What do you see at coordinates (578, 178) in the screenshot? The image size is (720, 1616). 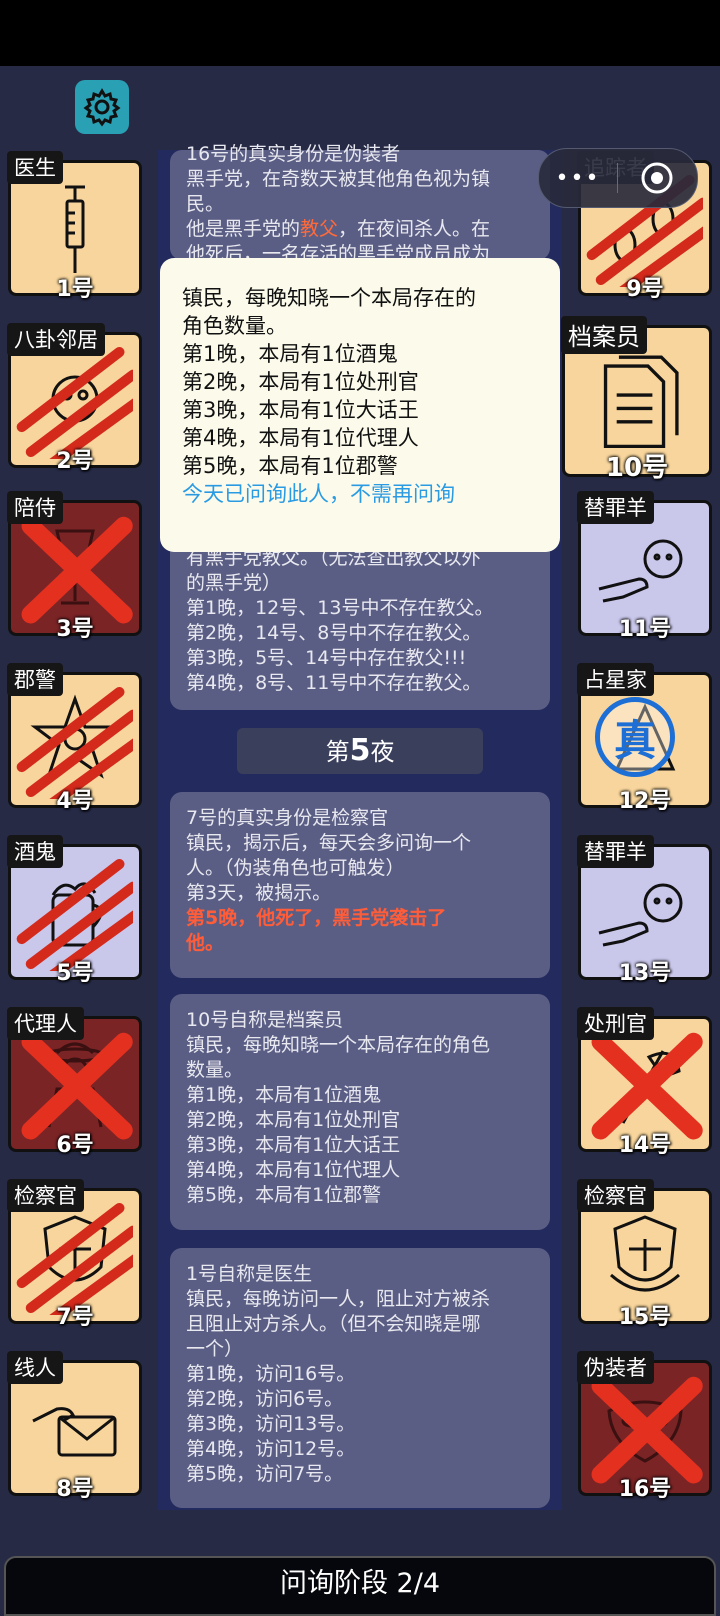 I see `more-menu-button: •••` at bounding box center [578, 178].